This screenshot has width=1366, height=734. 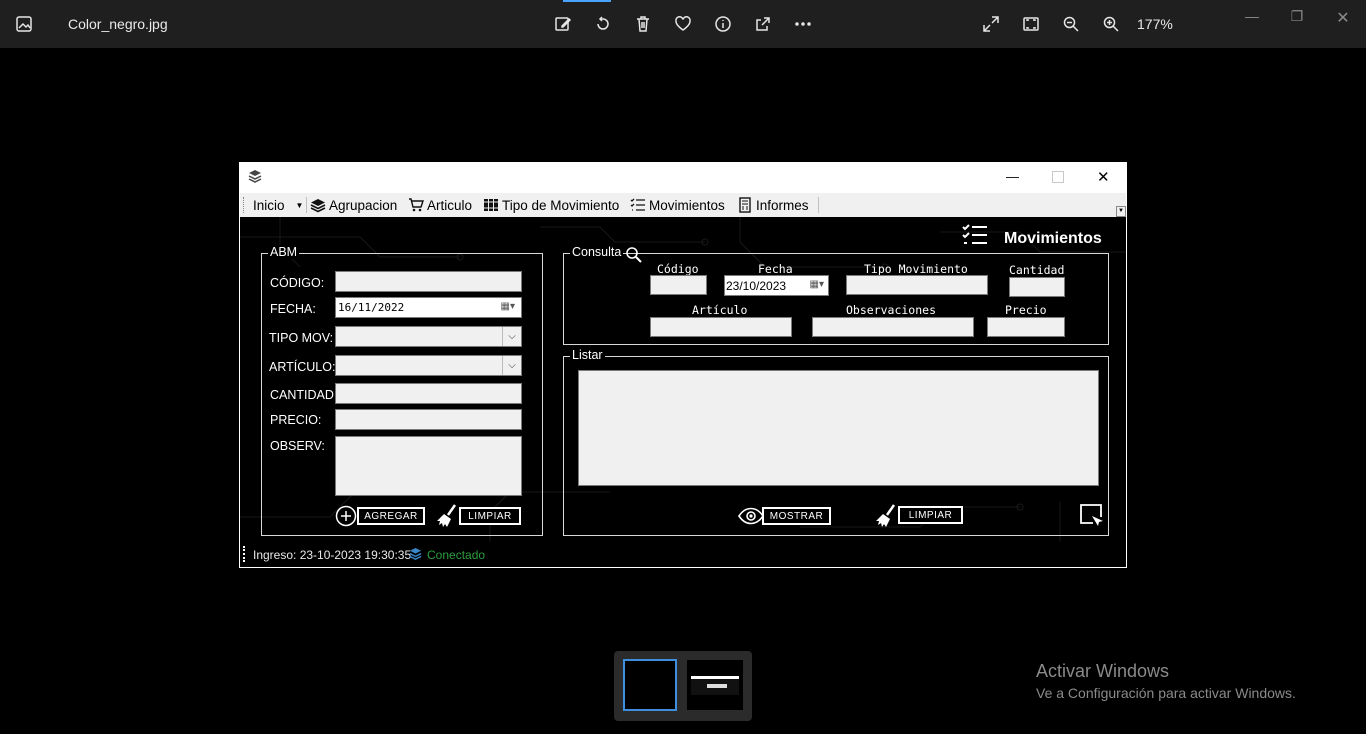 What do you see at coordinates (1026, 310) in the screenshot?
I see `col-precio-header: Precio` at bounding box center [1026, 310].